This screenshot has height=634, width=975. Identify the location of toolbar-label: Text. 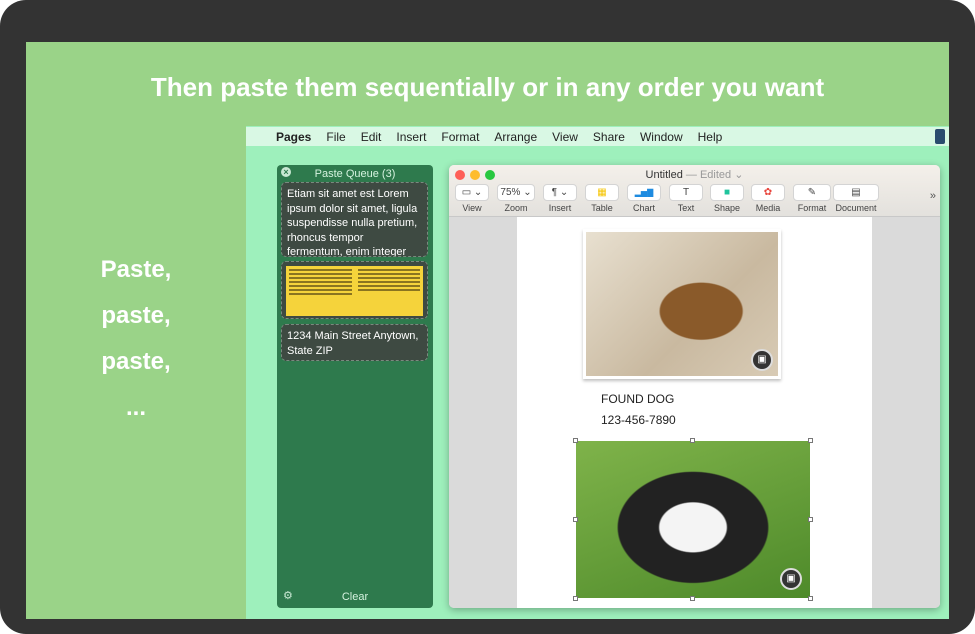
(686, 208).